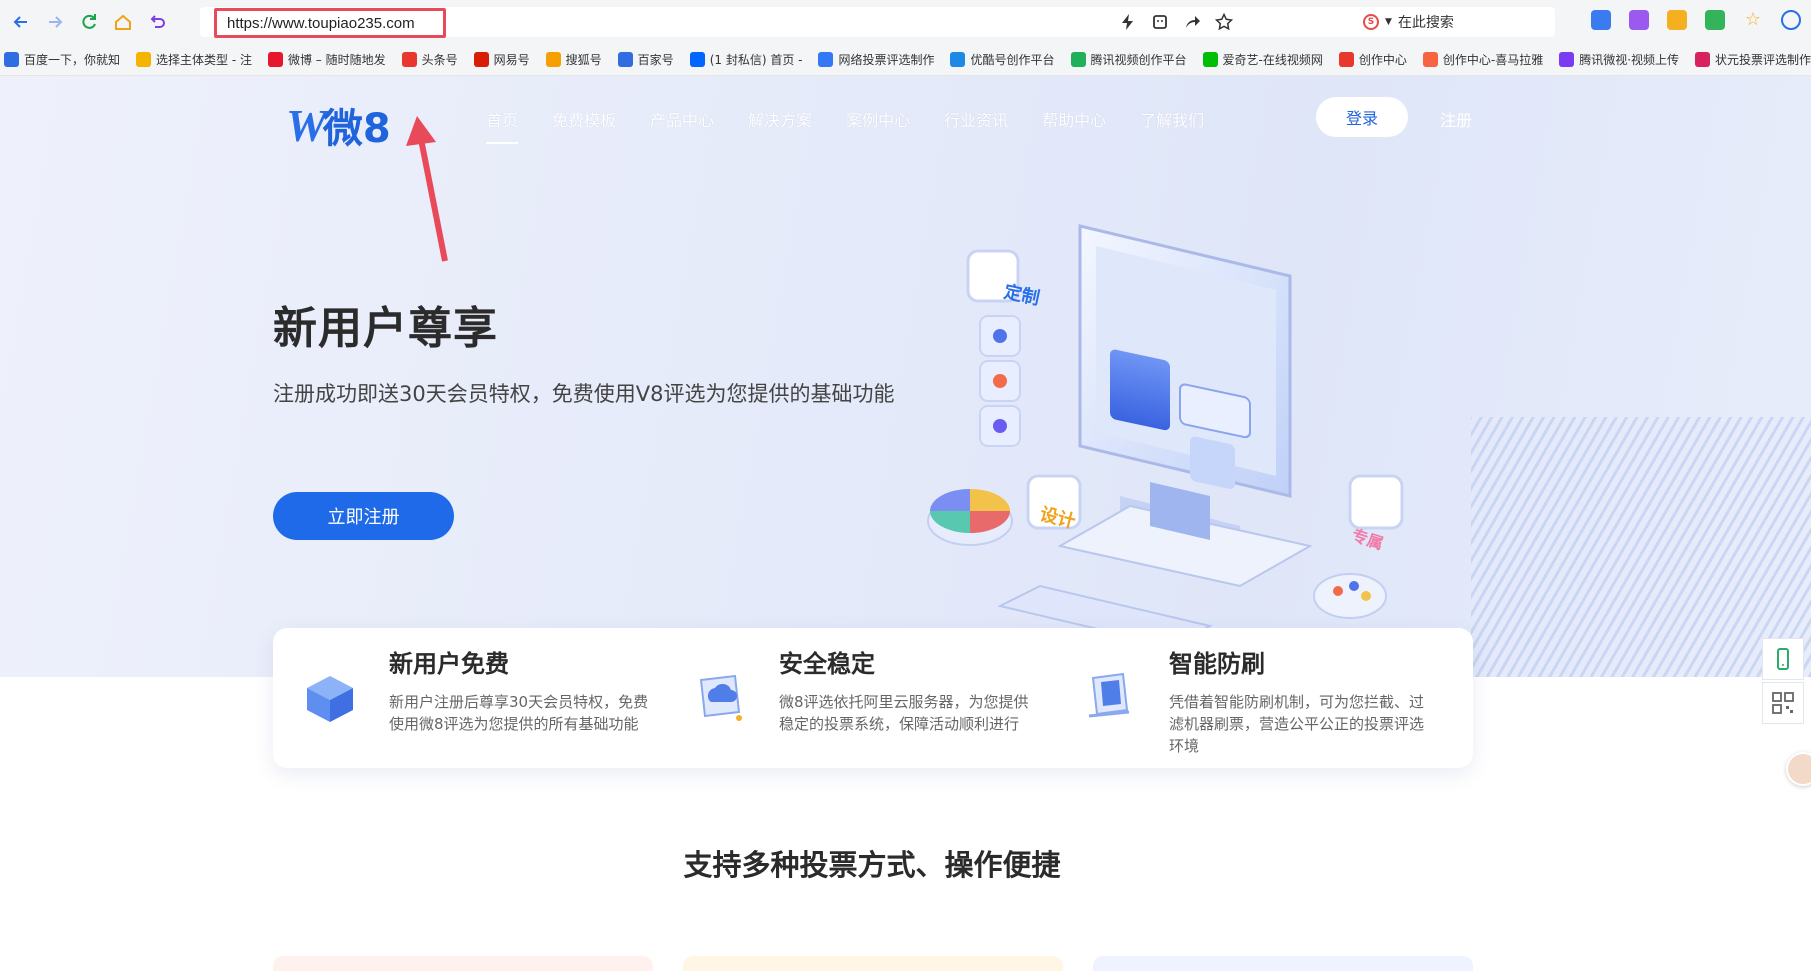 The height and width of the screenshot is (971, 1811). I want to click on bookmark-label: 选择主体类型 - 注, so click(204, 60).